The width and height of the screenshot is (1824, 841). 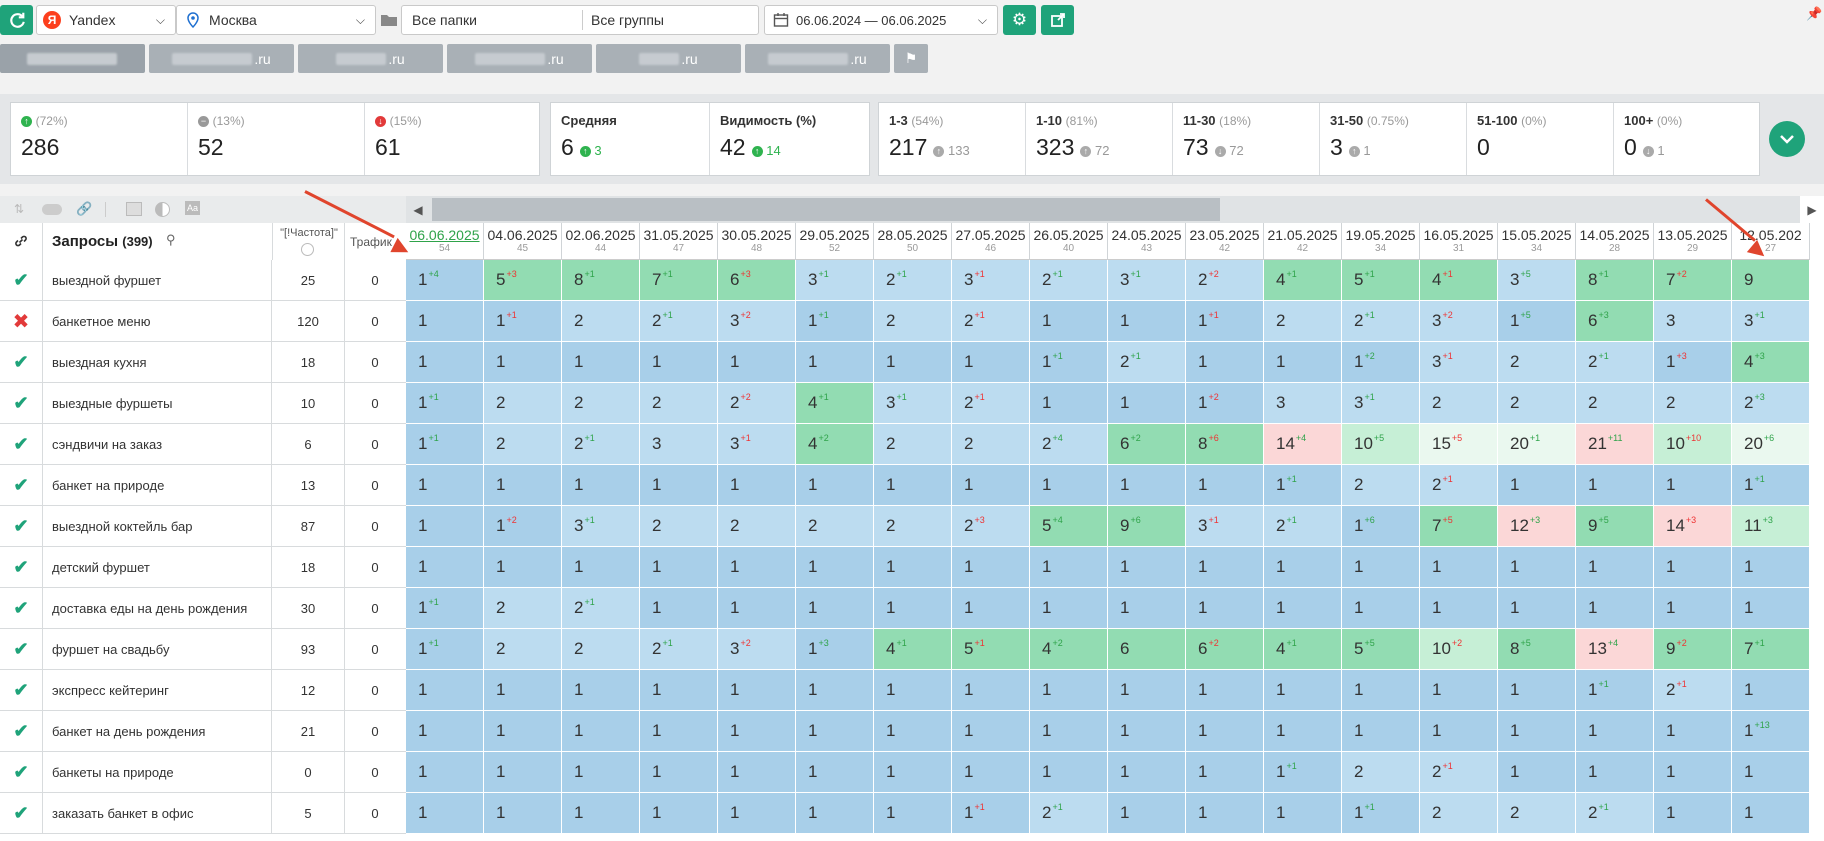 I want to click on toggle-icon, so click(x=52, y=209).